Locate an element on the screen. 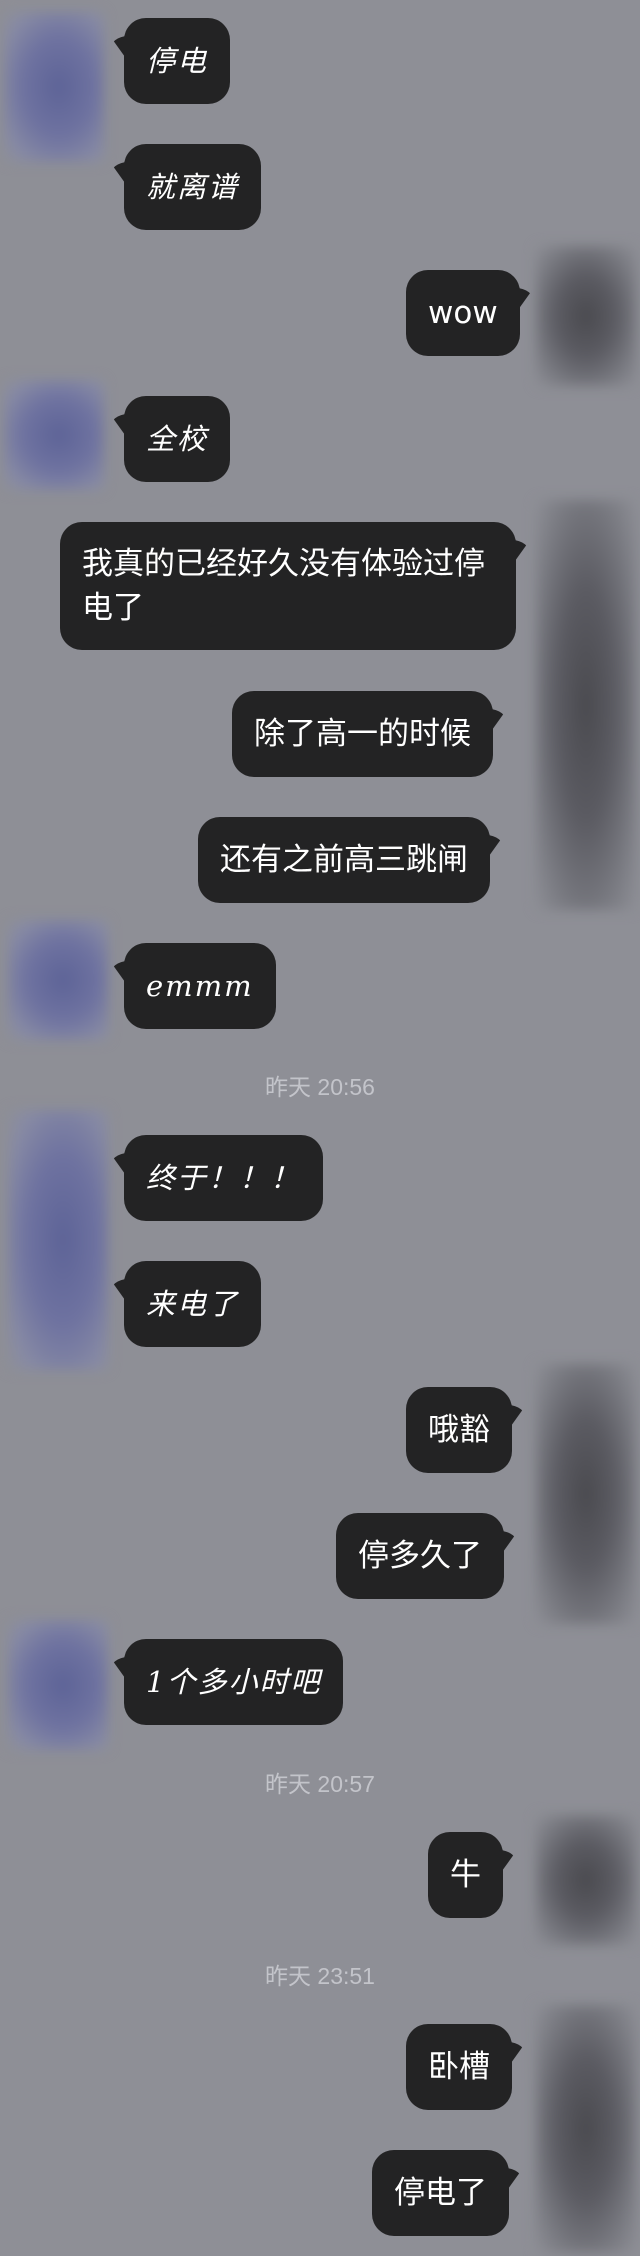  message-text: 停电了 is located at coordinates (440, 2193).